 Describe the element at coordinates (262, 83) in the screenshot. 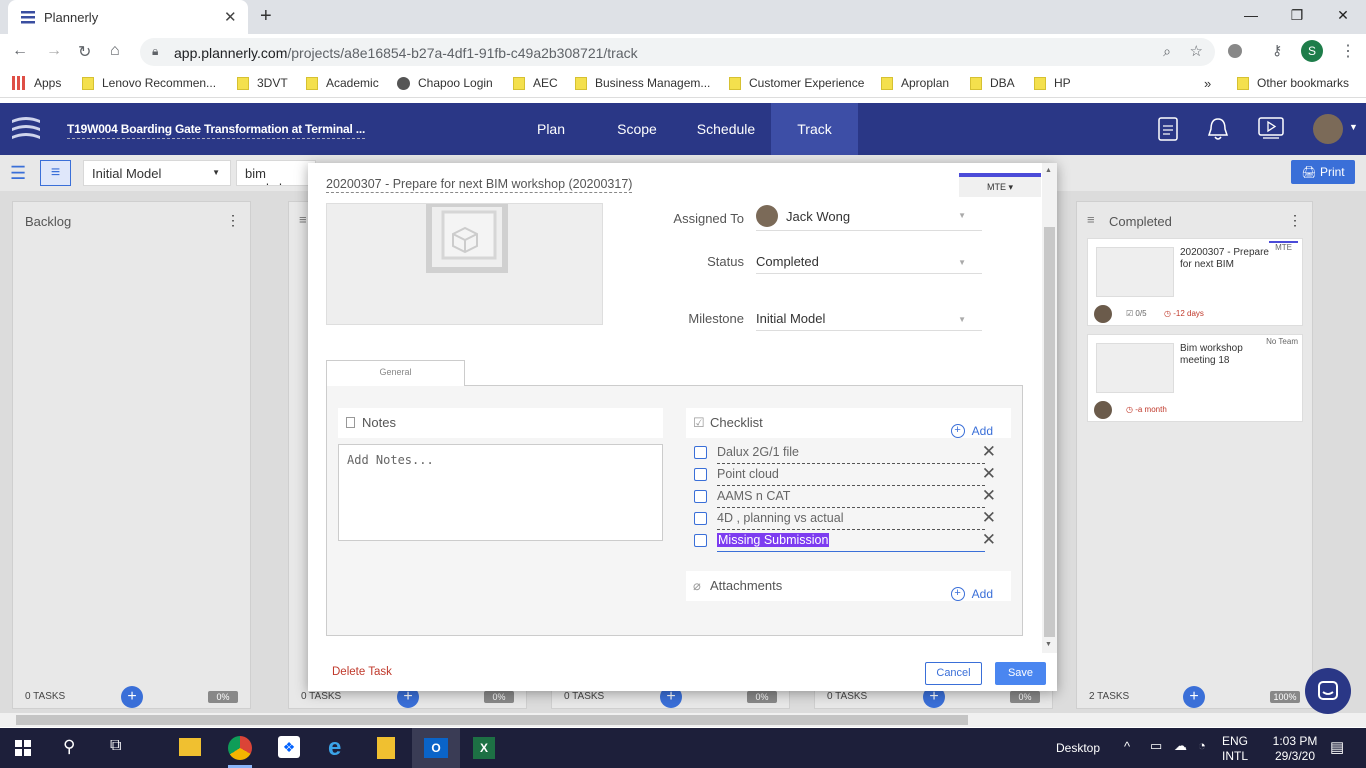

I see `bookmark-3dvt: 3DVT` at that location.